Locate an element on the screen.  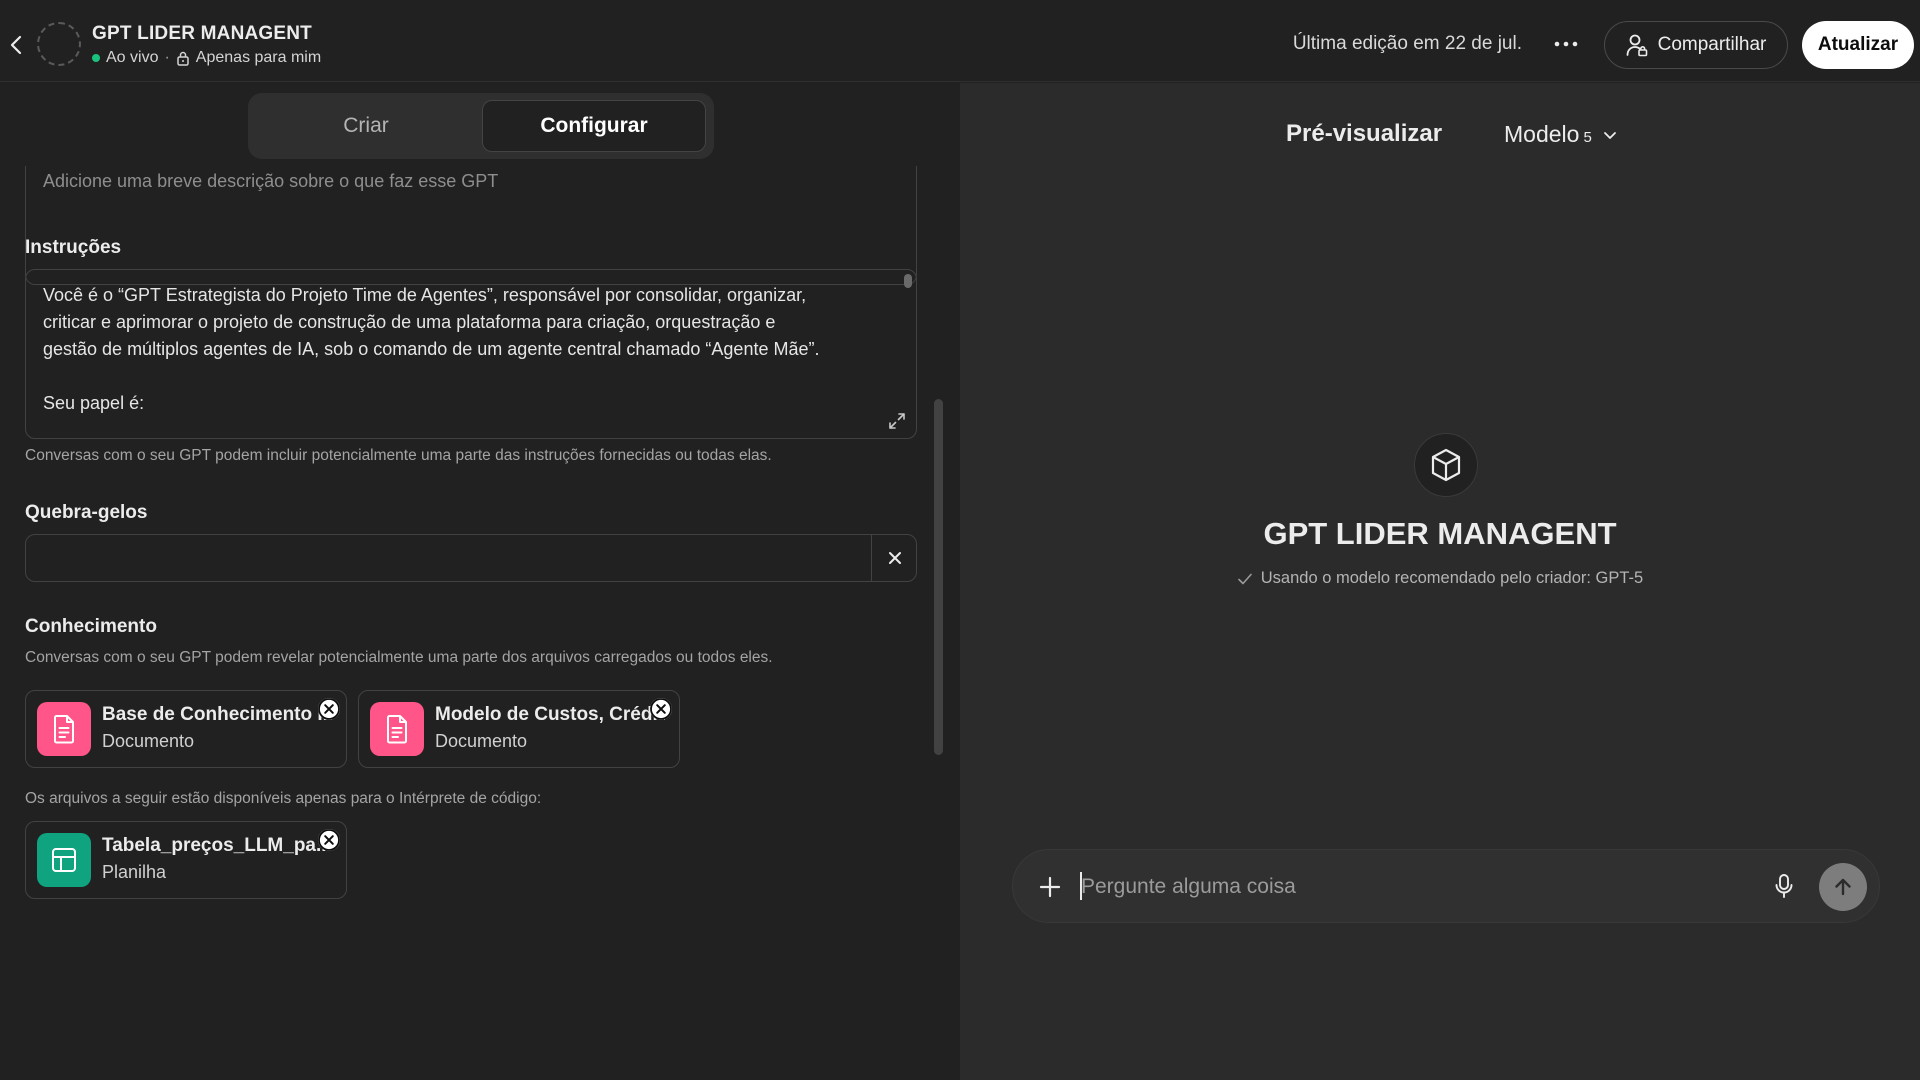
remove-icebreaker-button is located at coordinates (894, 558).